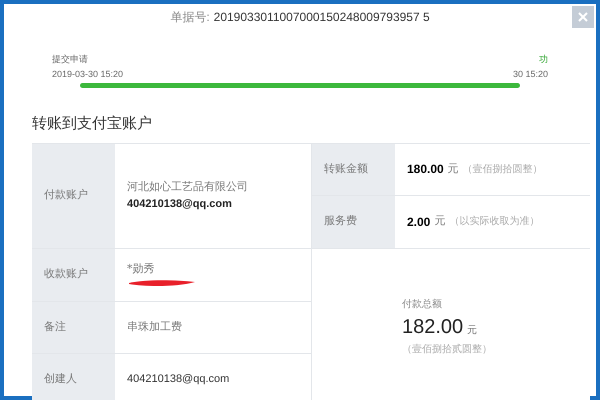  Describe the element at coordinates (92, 123) in the screenshot. I see `page-title: 转账到支付宝账户` at that location.